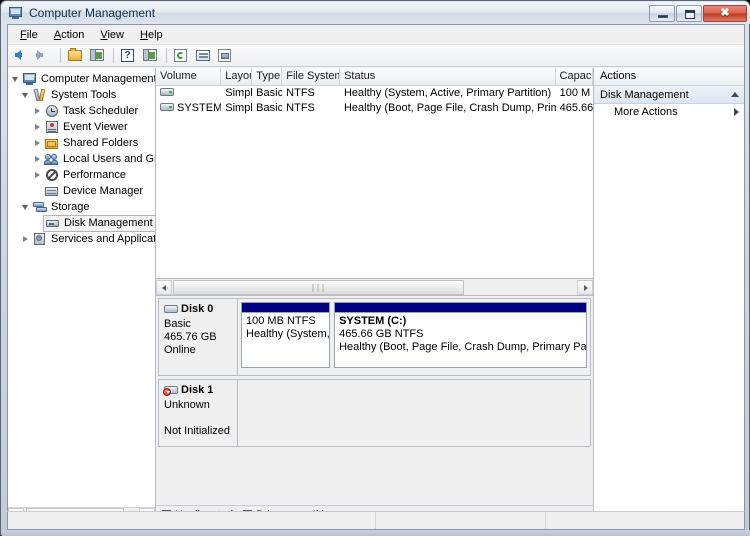 The image size is (750, 536). What do you see at coordinates (18, 55) in the screenshot?
I see `back-arrow-icon` at bounding box center [18, 55].